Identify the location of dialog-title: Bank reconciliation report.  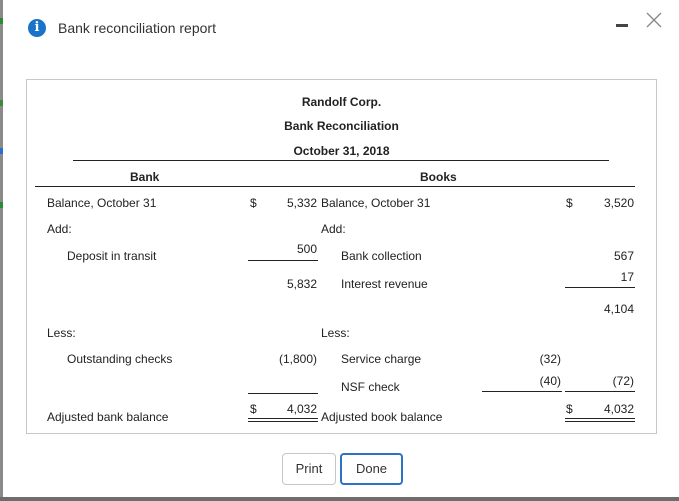
(137, 28).